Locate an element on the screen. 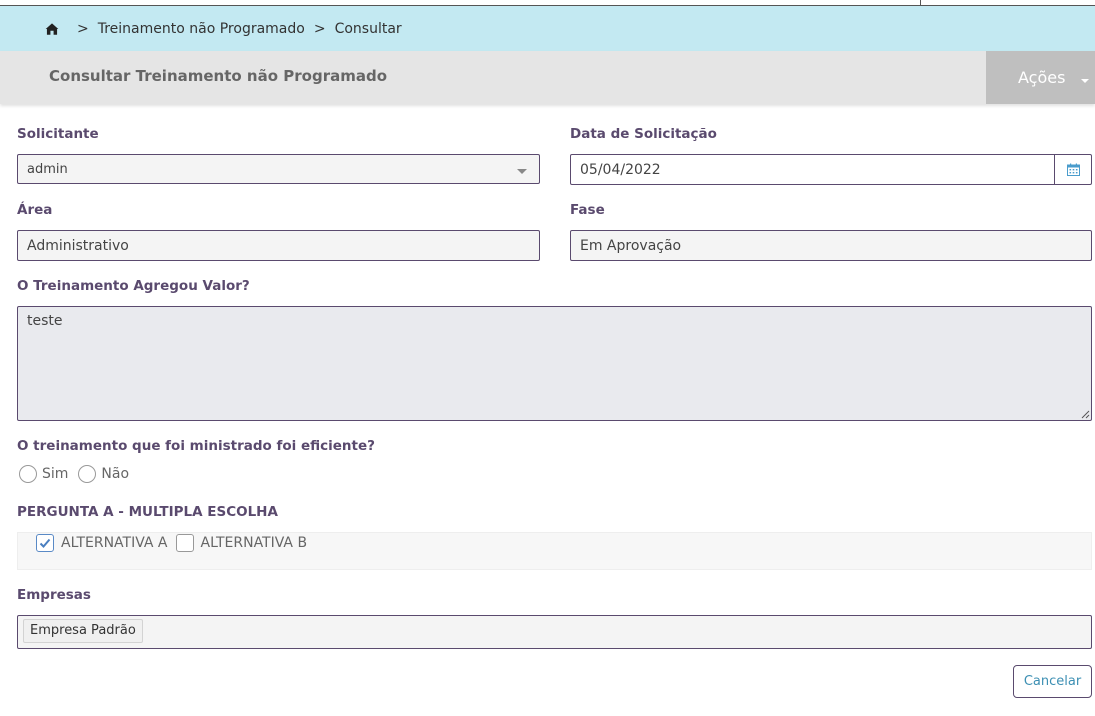 Image resolution: width=1095 pixels, height=716 pixels. solicitante-value: admin is located at coordinates (47, 169).